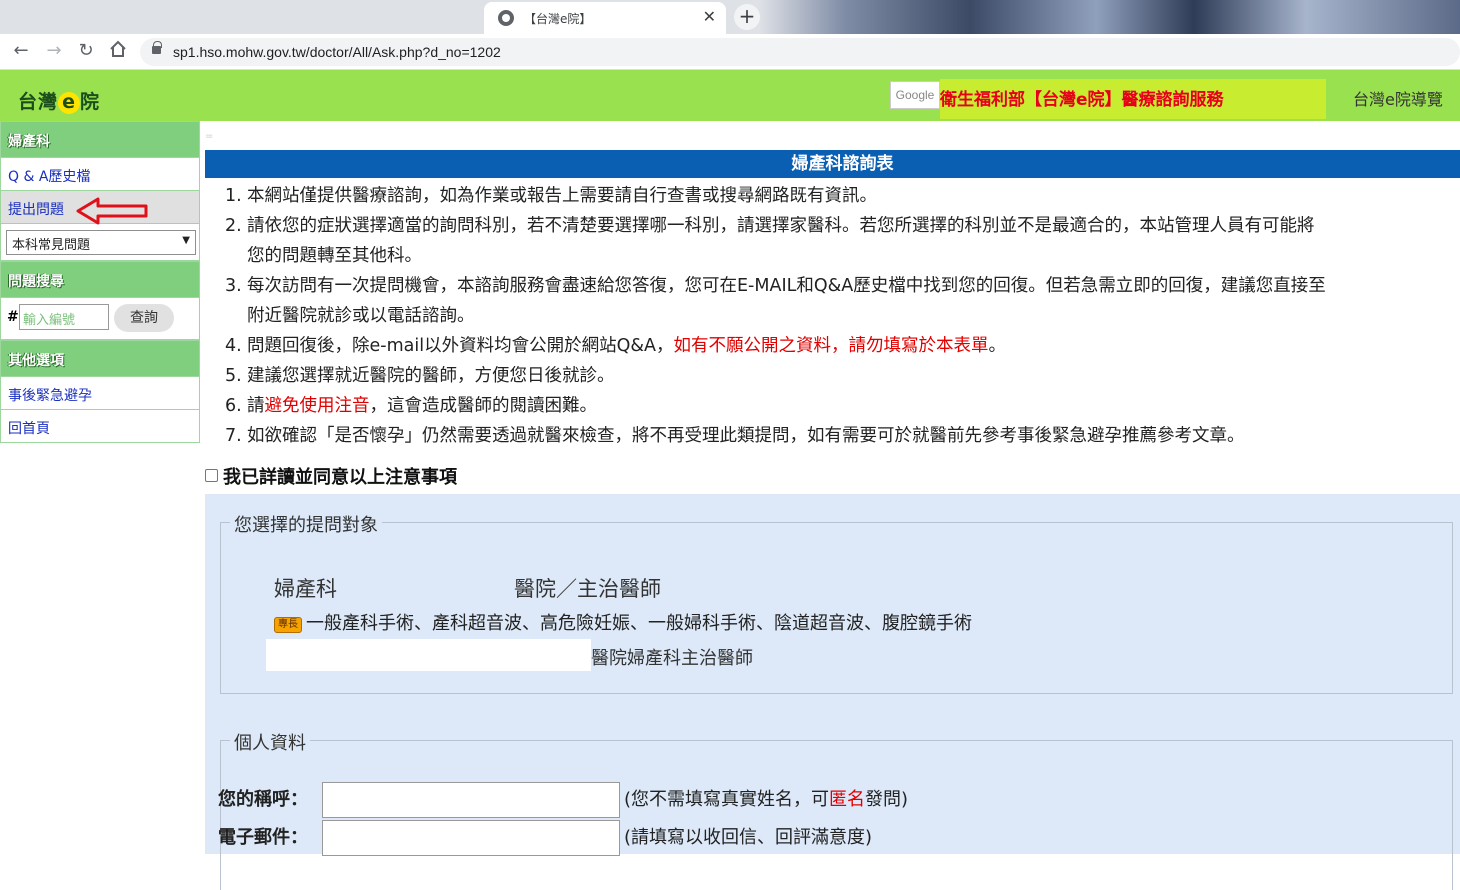 The height and width of the screenshot is (890, 1460). I want to click on notice-warning-text: 避免使用注音, so click(317, 406).